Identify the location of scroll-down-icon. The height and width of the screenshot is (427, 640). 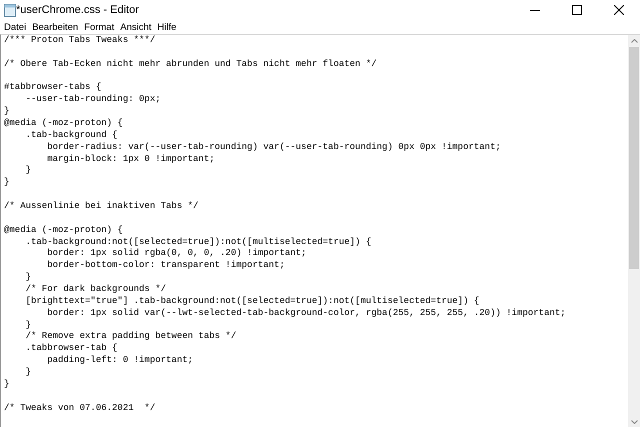
(634, 422).